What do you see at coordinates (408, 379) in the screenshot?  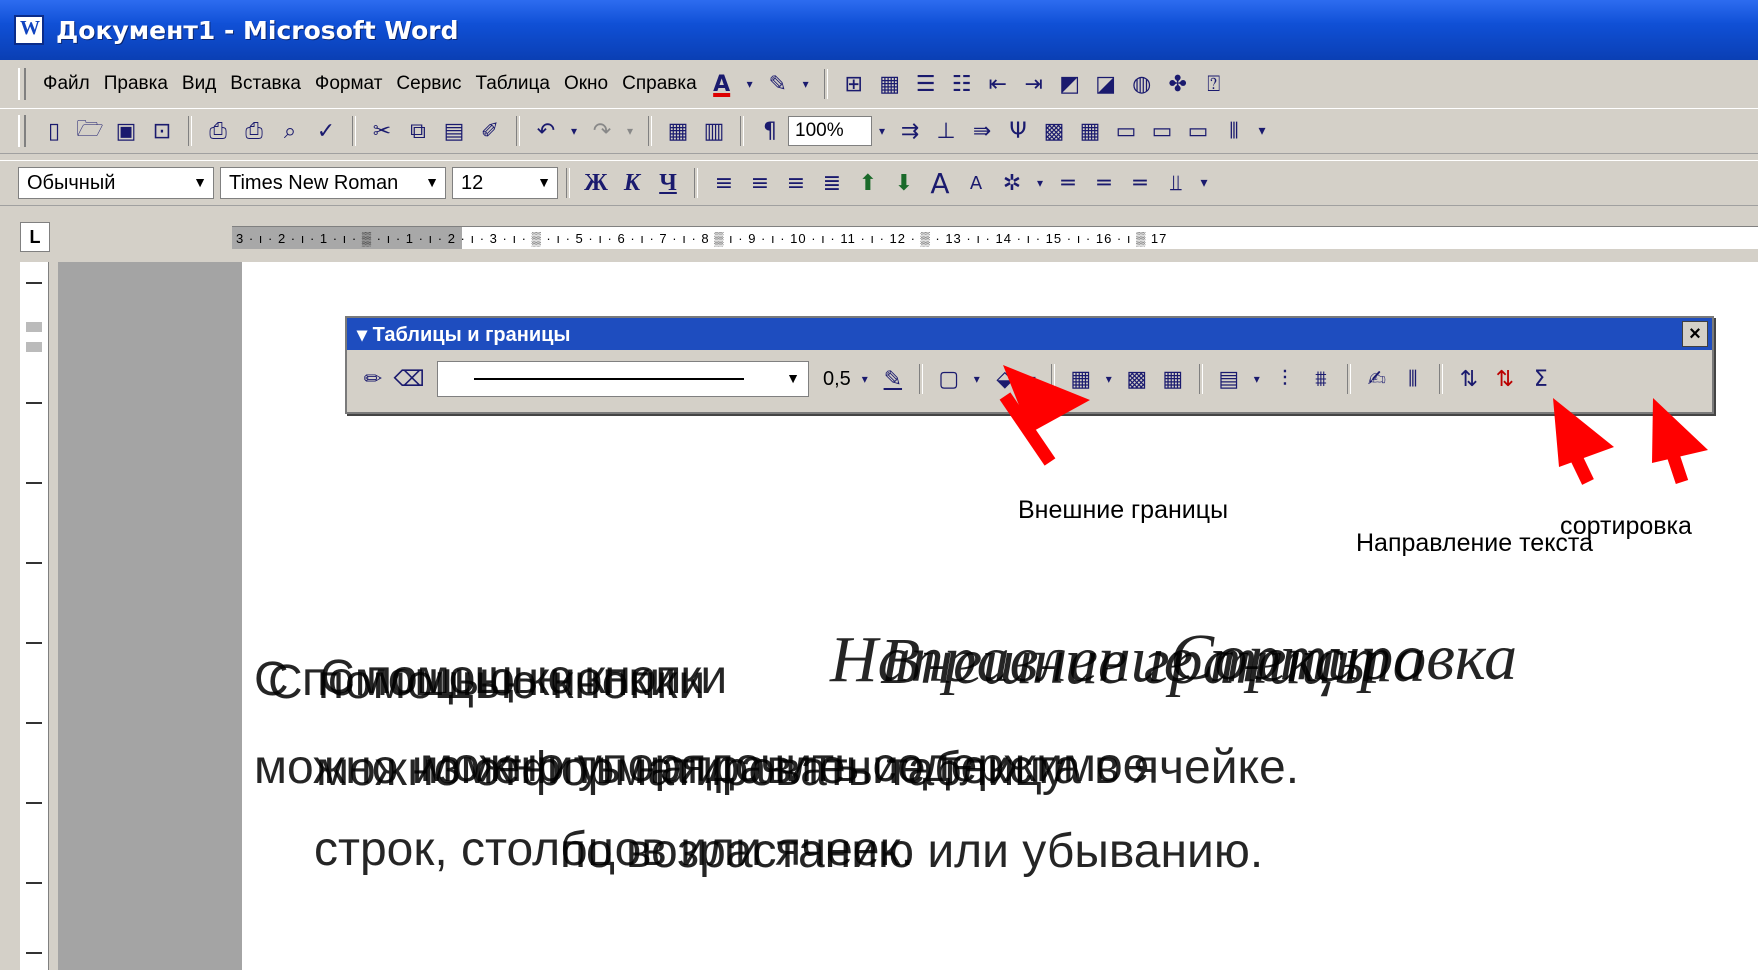 I see `eraser-icon: ⌫` at bounding box center [408, 379].